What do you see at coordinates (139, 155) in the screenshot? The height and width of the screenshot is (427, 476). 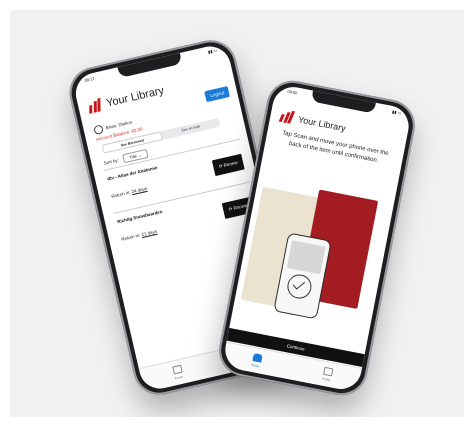 I see `chevron-down-icon: ⌄` at bounding box center [139, 155].